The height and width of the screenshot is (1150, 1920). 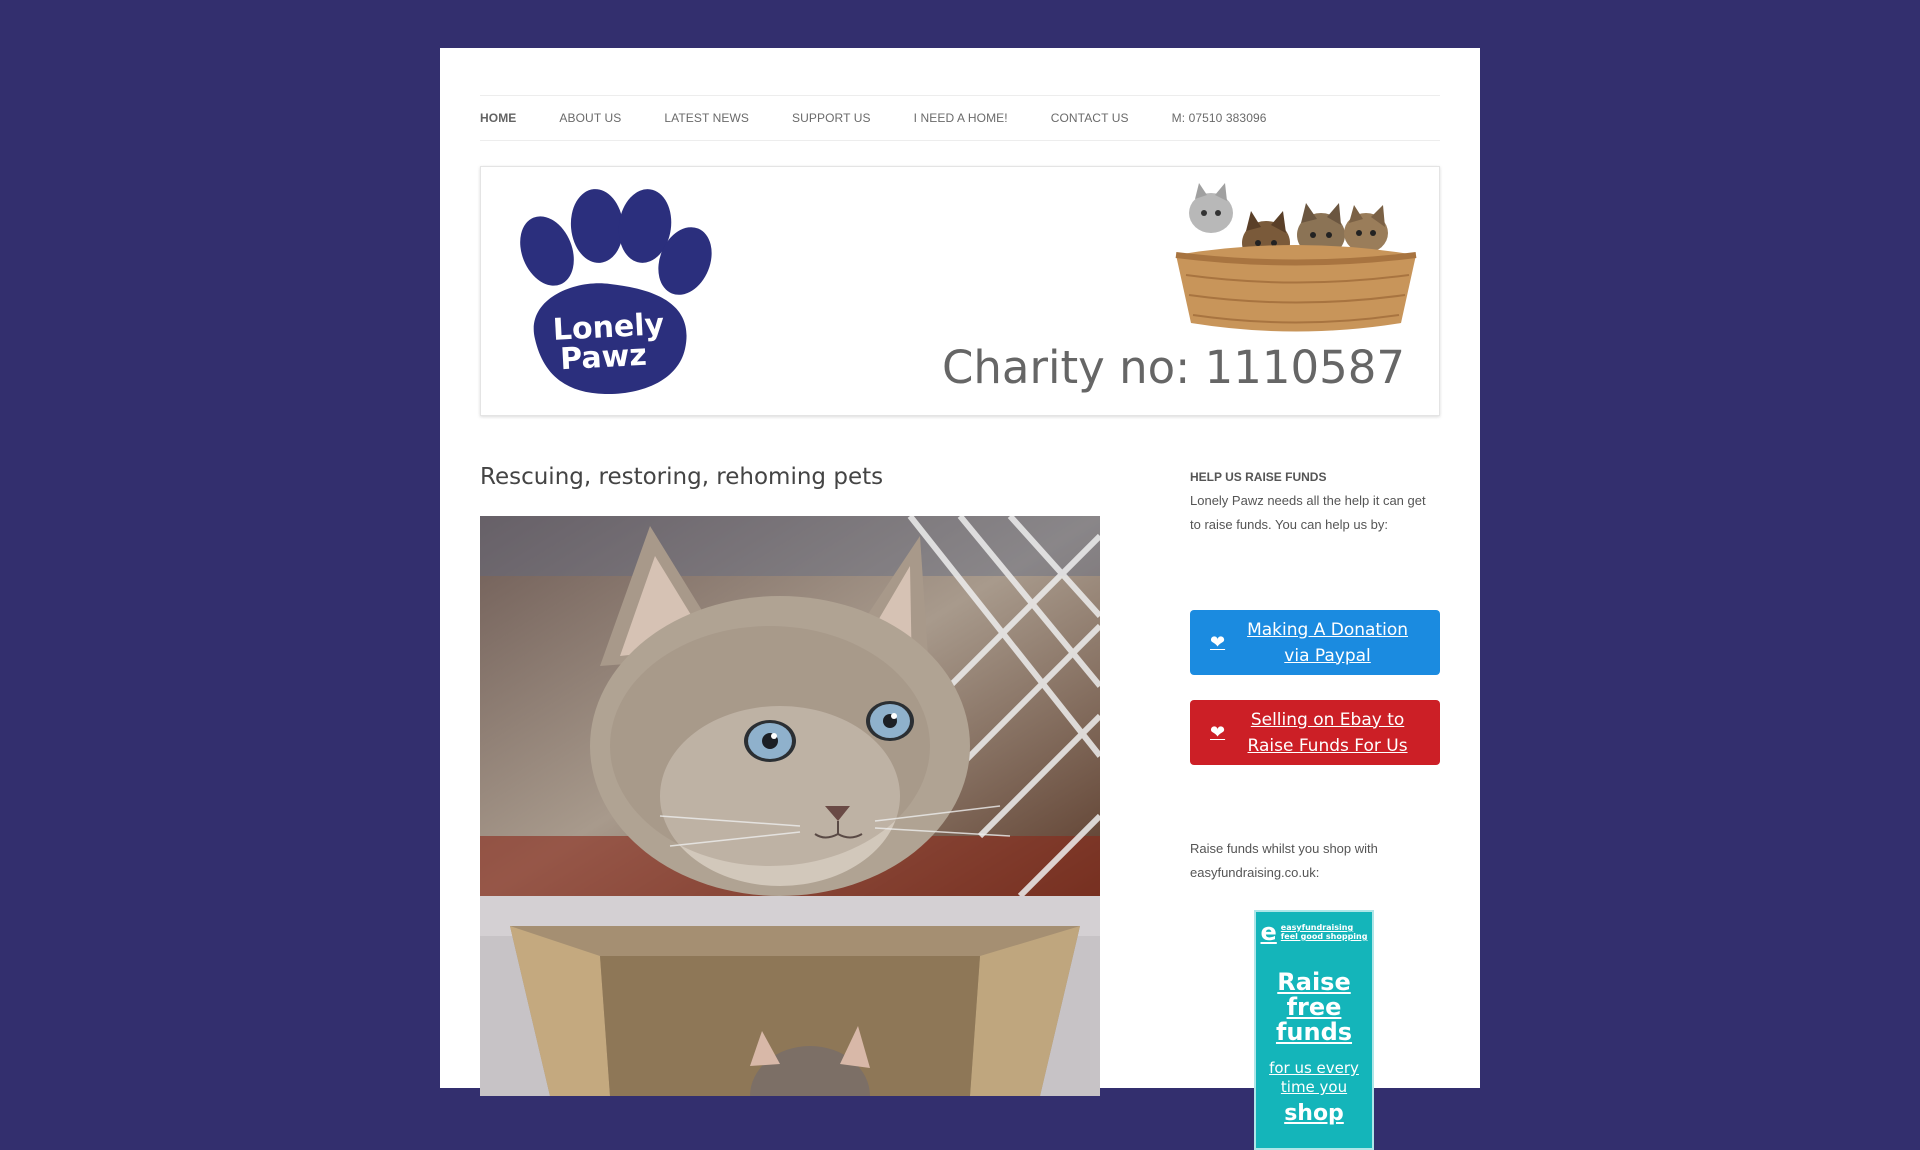 I want to click on ebay-fundraise-button: ❤ Selling on Ebay to Raise Funds For Us, so click(x=1315, y=732).